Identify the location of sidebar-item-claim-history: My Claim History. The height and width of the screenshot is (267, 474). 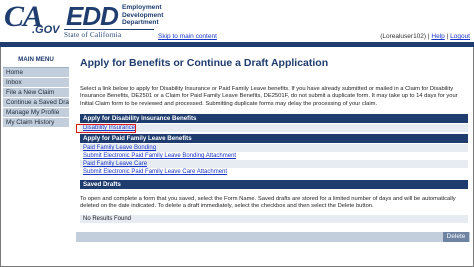
(36, 123).